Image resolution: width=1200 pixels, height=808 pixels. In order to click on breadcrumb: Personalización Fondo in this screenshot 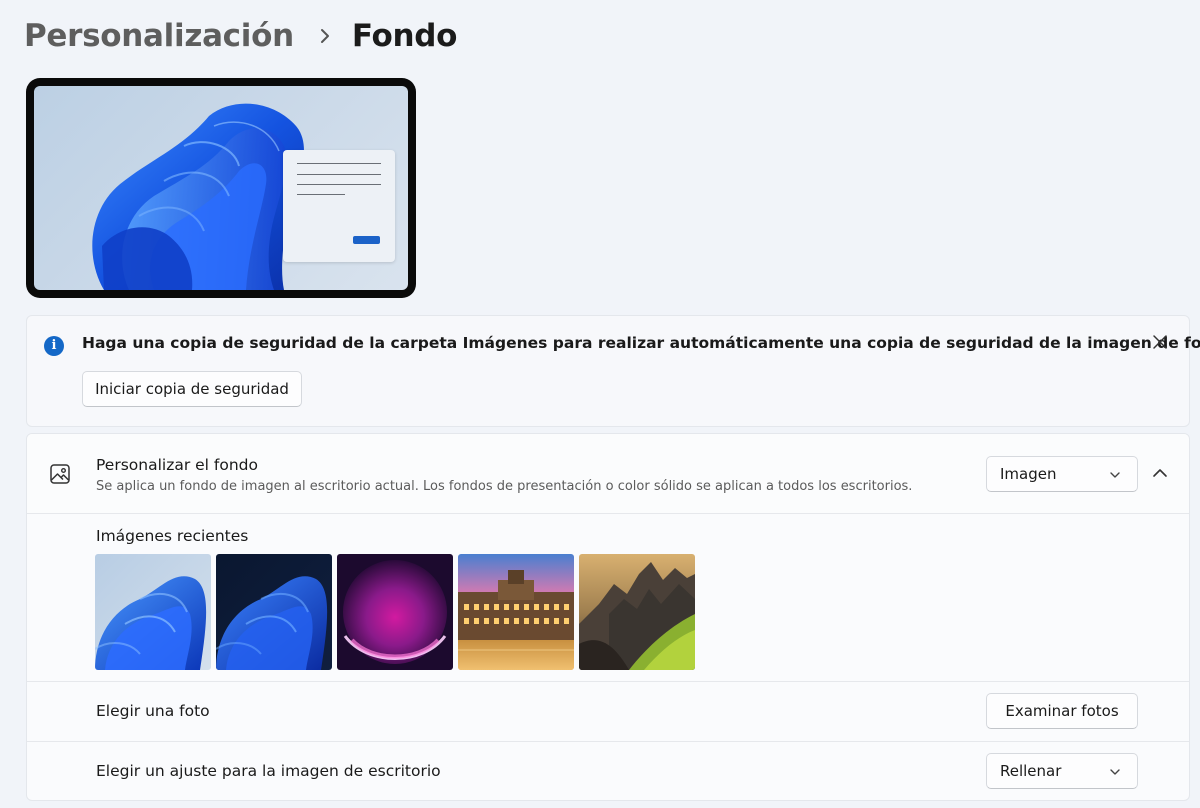, I will do `click(240, 36)`.